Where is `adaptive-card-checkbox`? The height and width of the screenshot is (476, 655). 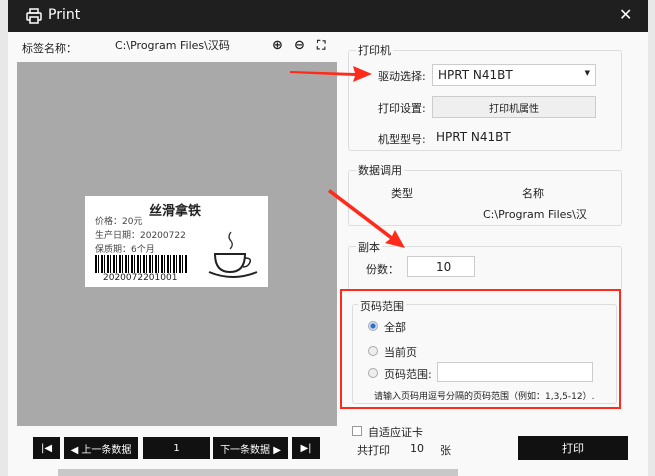
adaptive-card-checkbox is located at coordinates (357, 431).